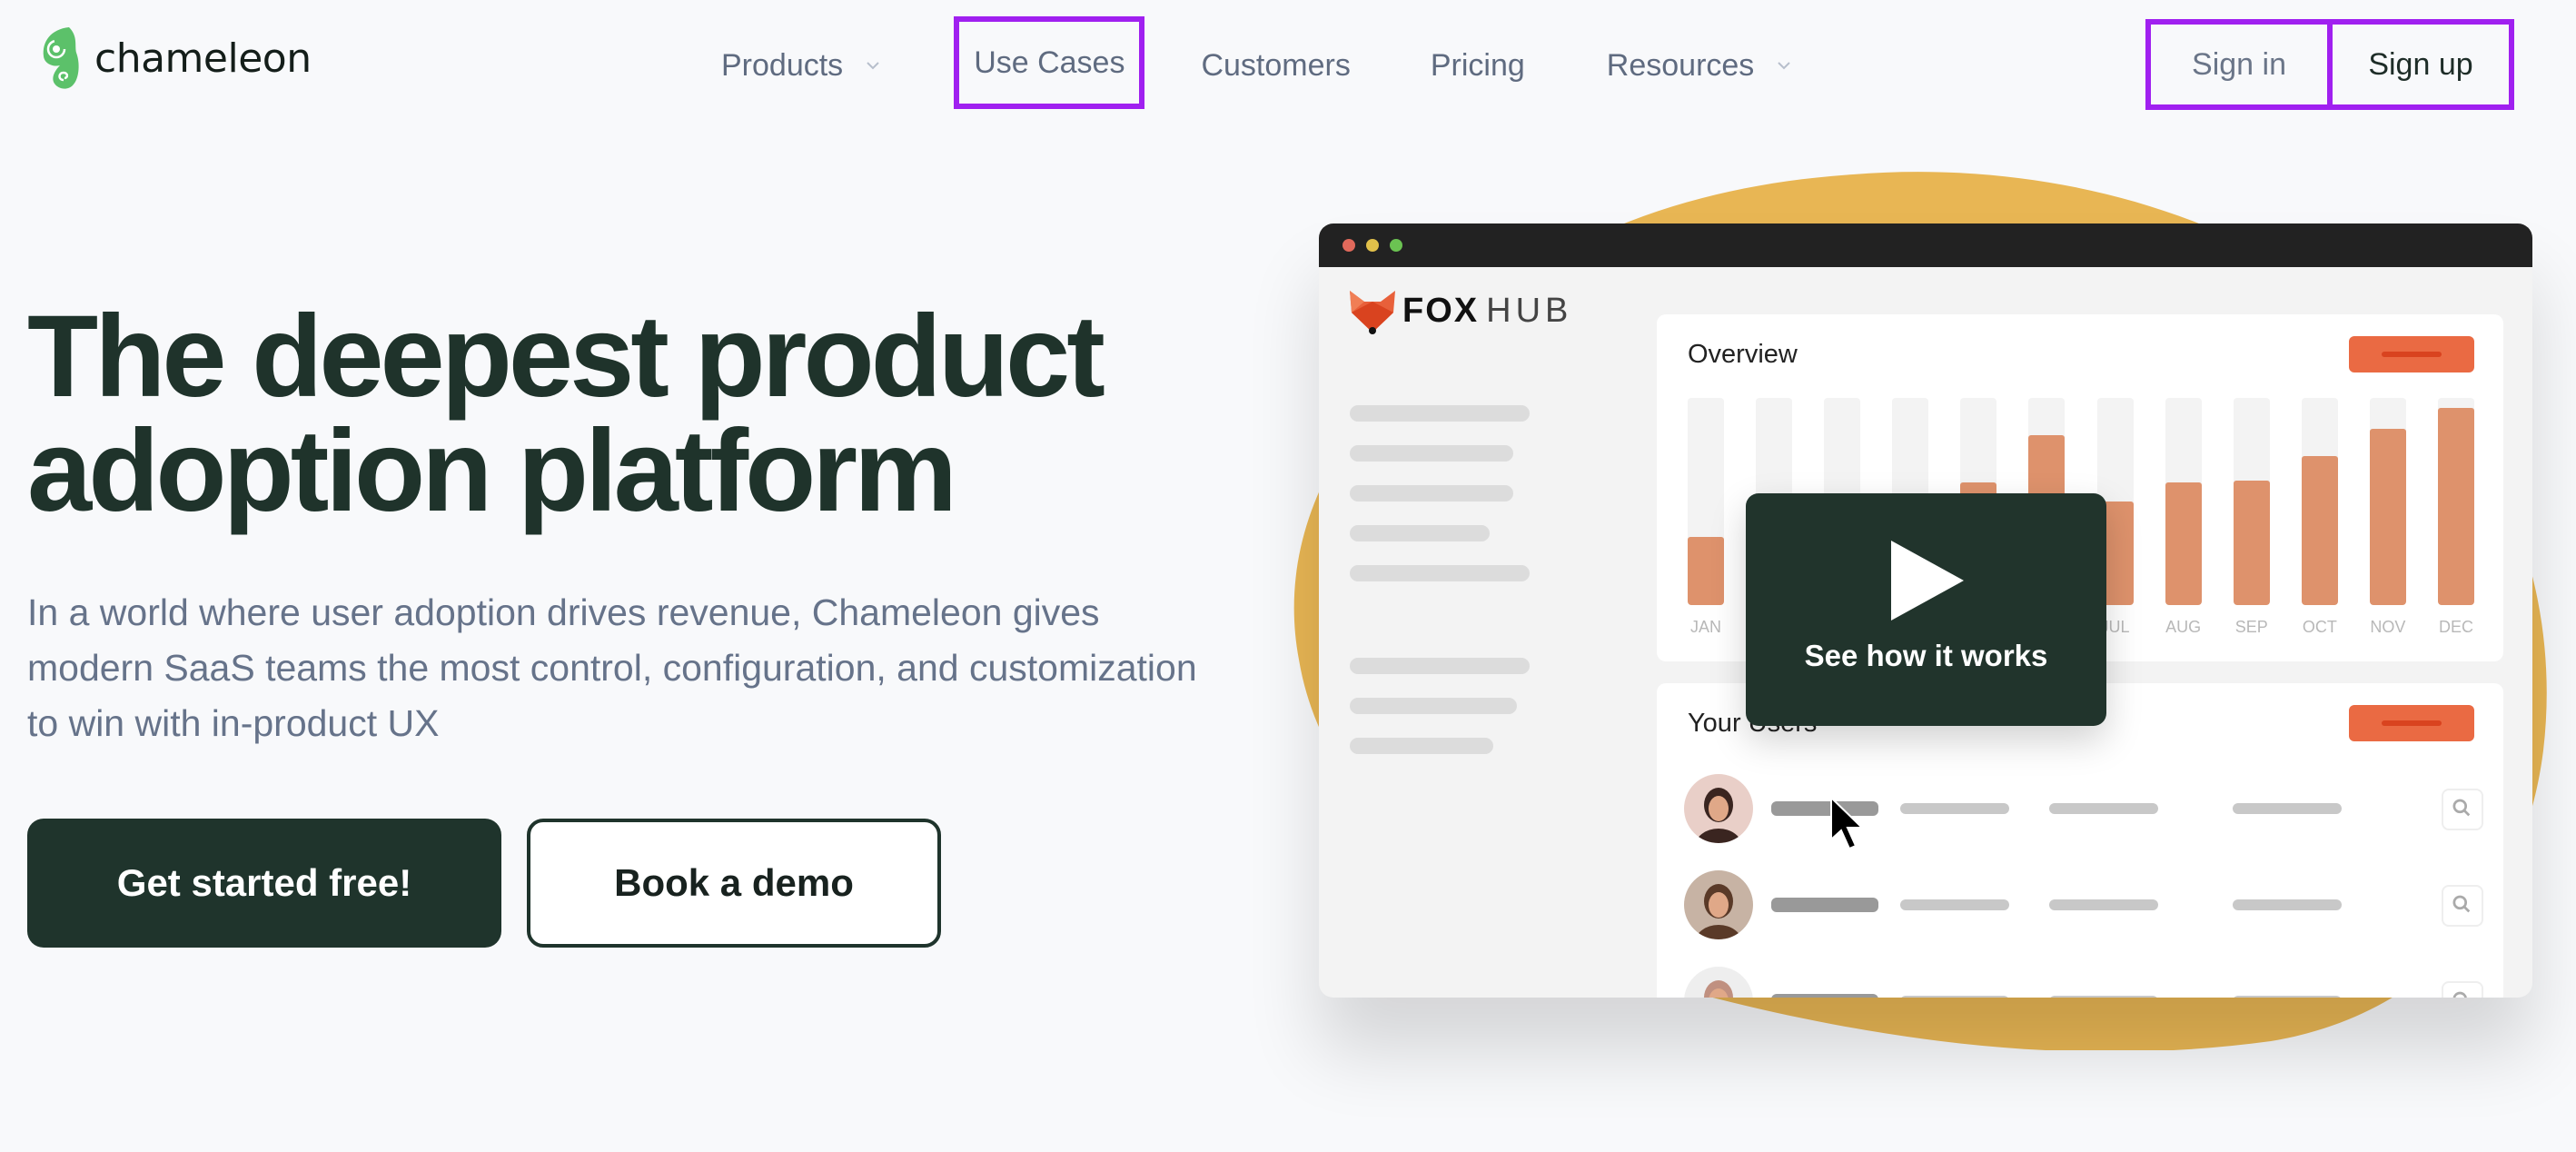 This screenshot has height=1152, width=2576. I want to click on nav-products-label: Products, so click(782, 65).